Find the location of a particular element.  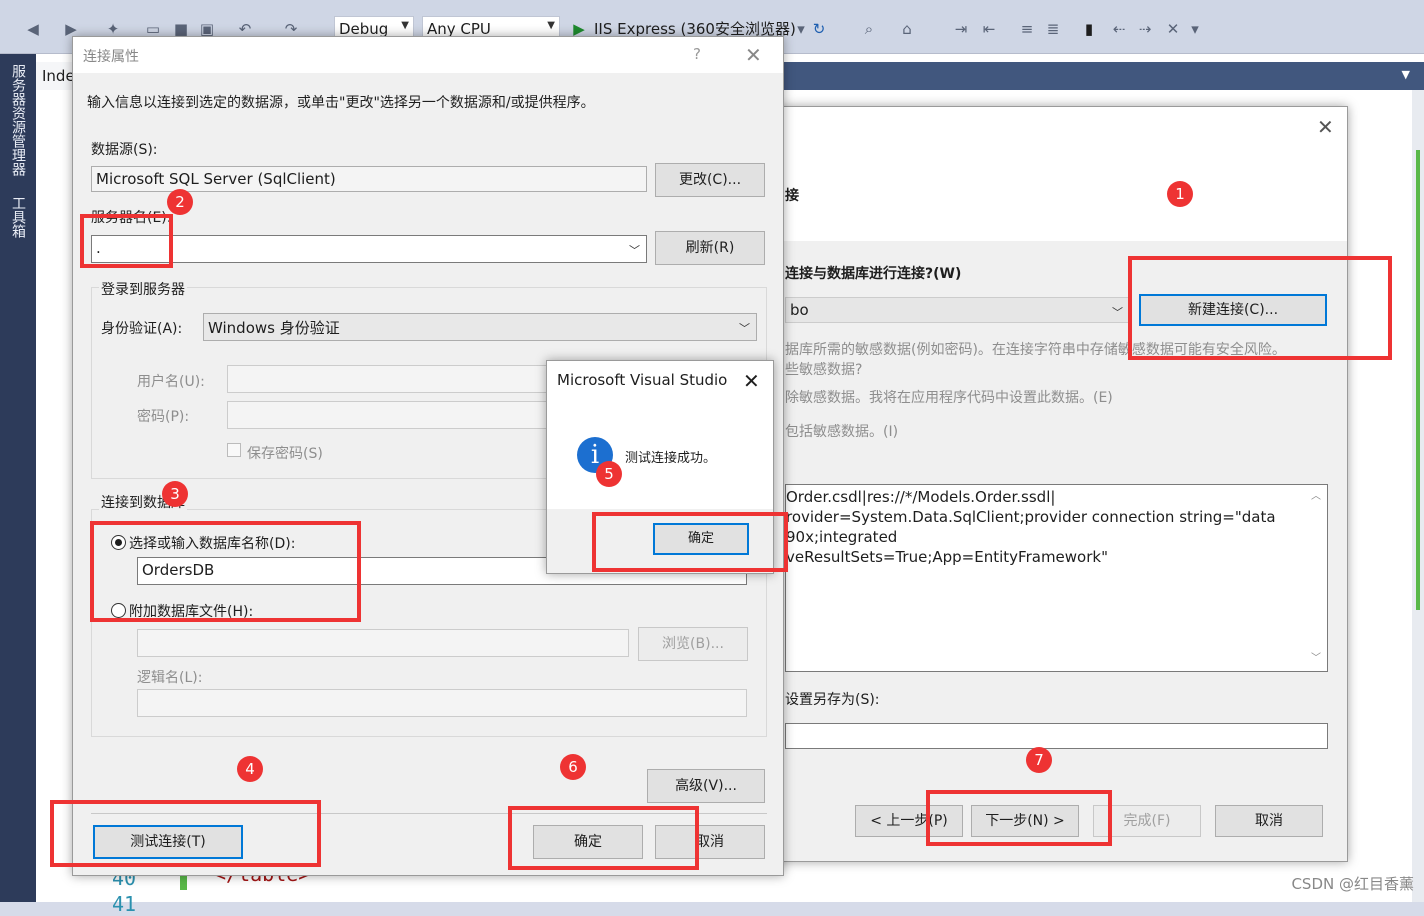

dialog-title: 连接属性 is located at coordinates (111, 57).